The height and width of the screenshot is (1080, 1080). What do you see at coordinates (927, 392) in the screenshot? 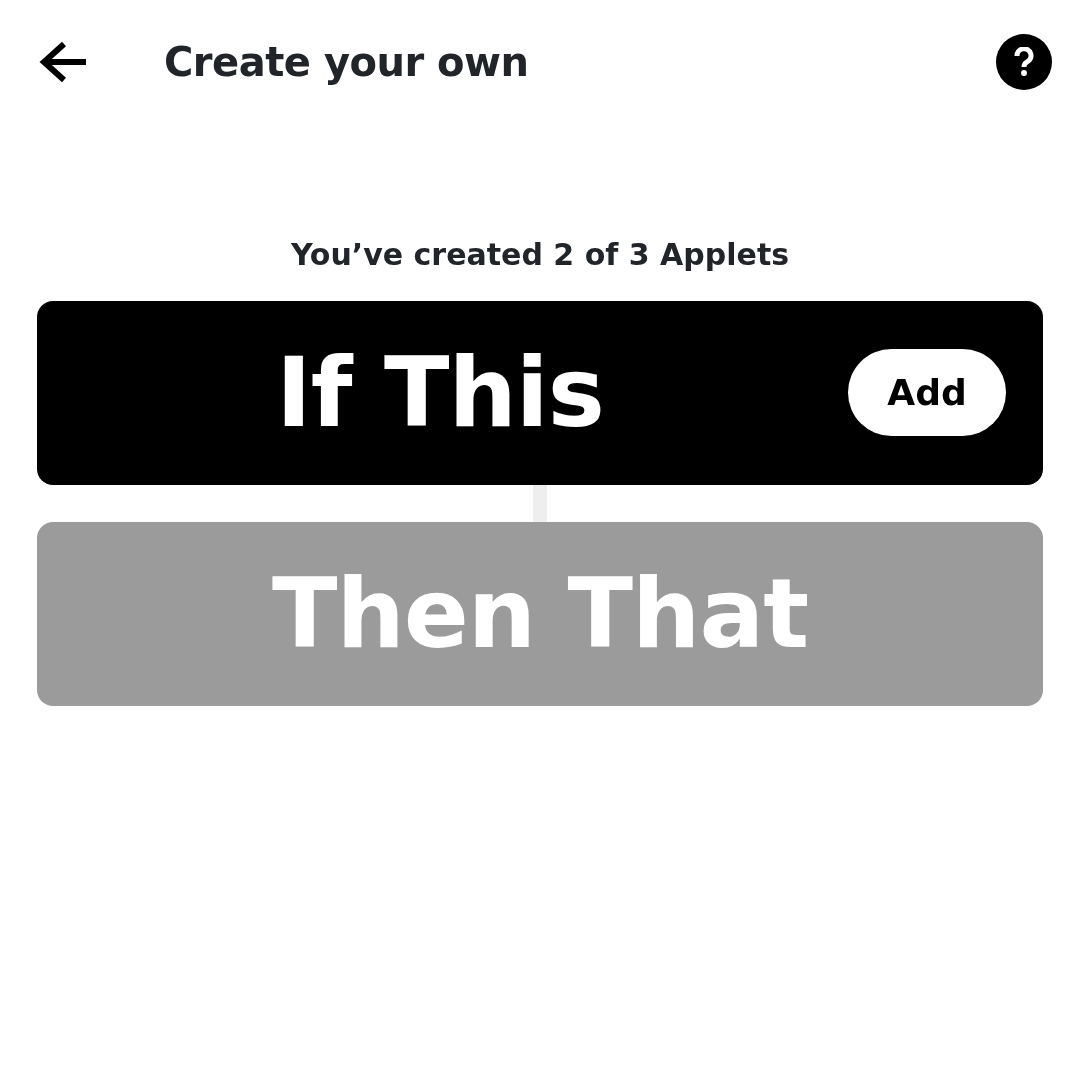
I see `add-button: Add` at bounding box center [927, 392].